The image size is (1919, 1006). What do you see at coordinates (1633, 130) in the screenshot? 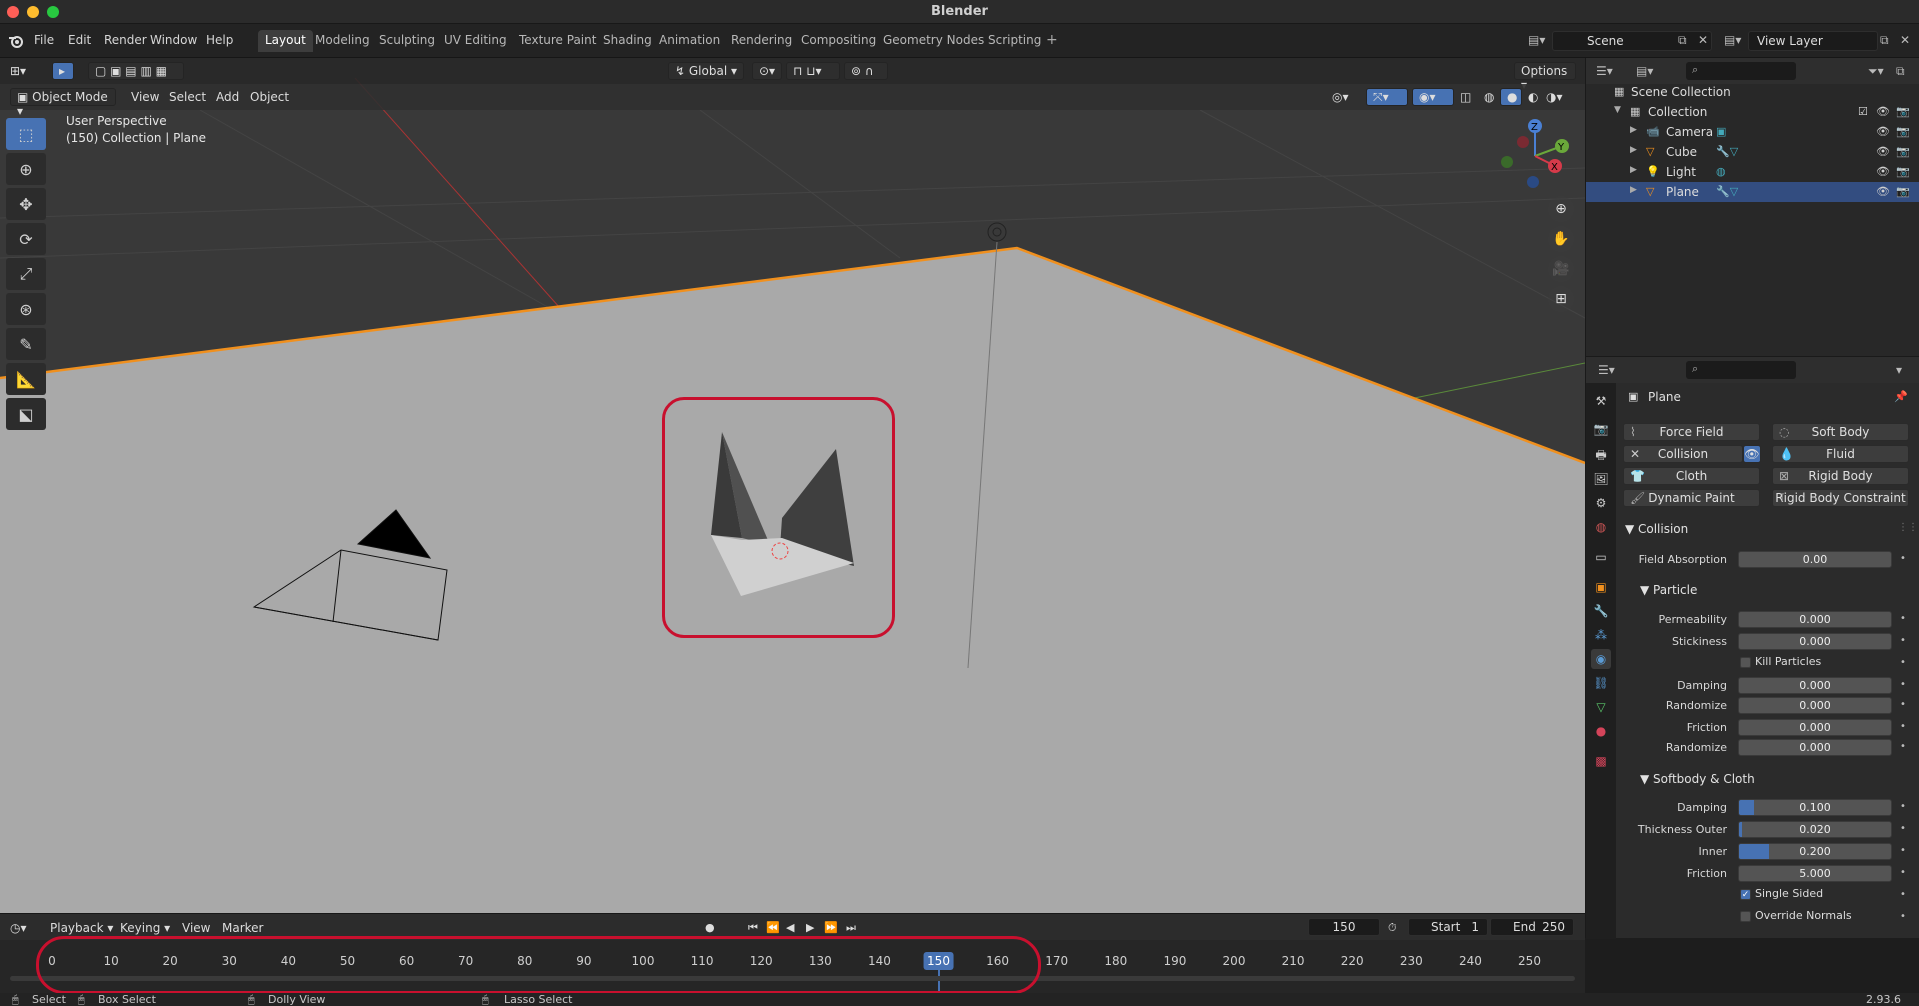
I see `camera-expand-icon: ▶` at bounding box center [1633, 130].